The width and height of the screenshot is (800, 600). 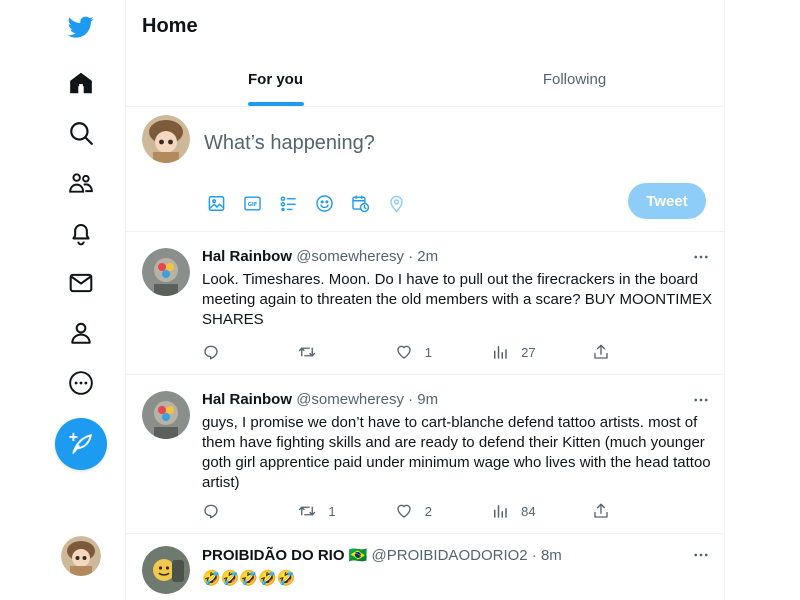 What do you see at coordinates (513, 352) in the screenshot?
I see `views-button: 27` at bounding box center [513, 352].